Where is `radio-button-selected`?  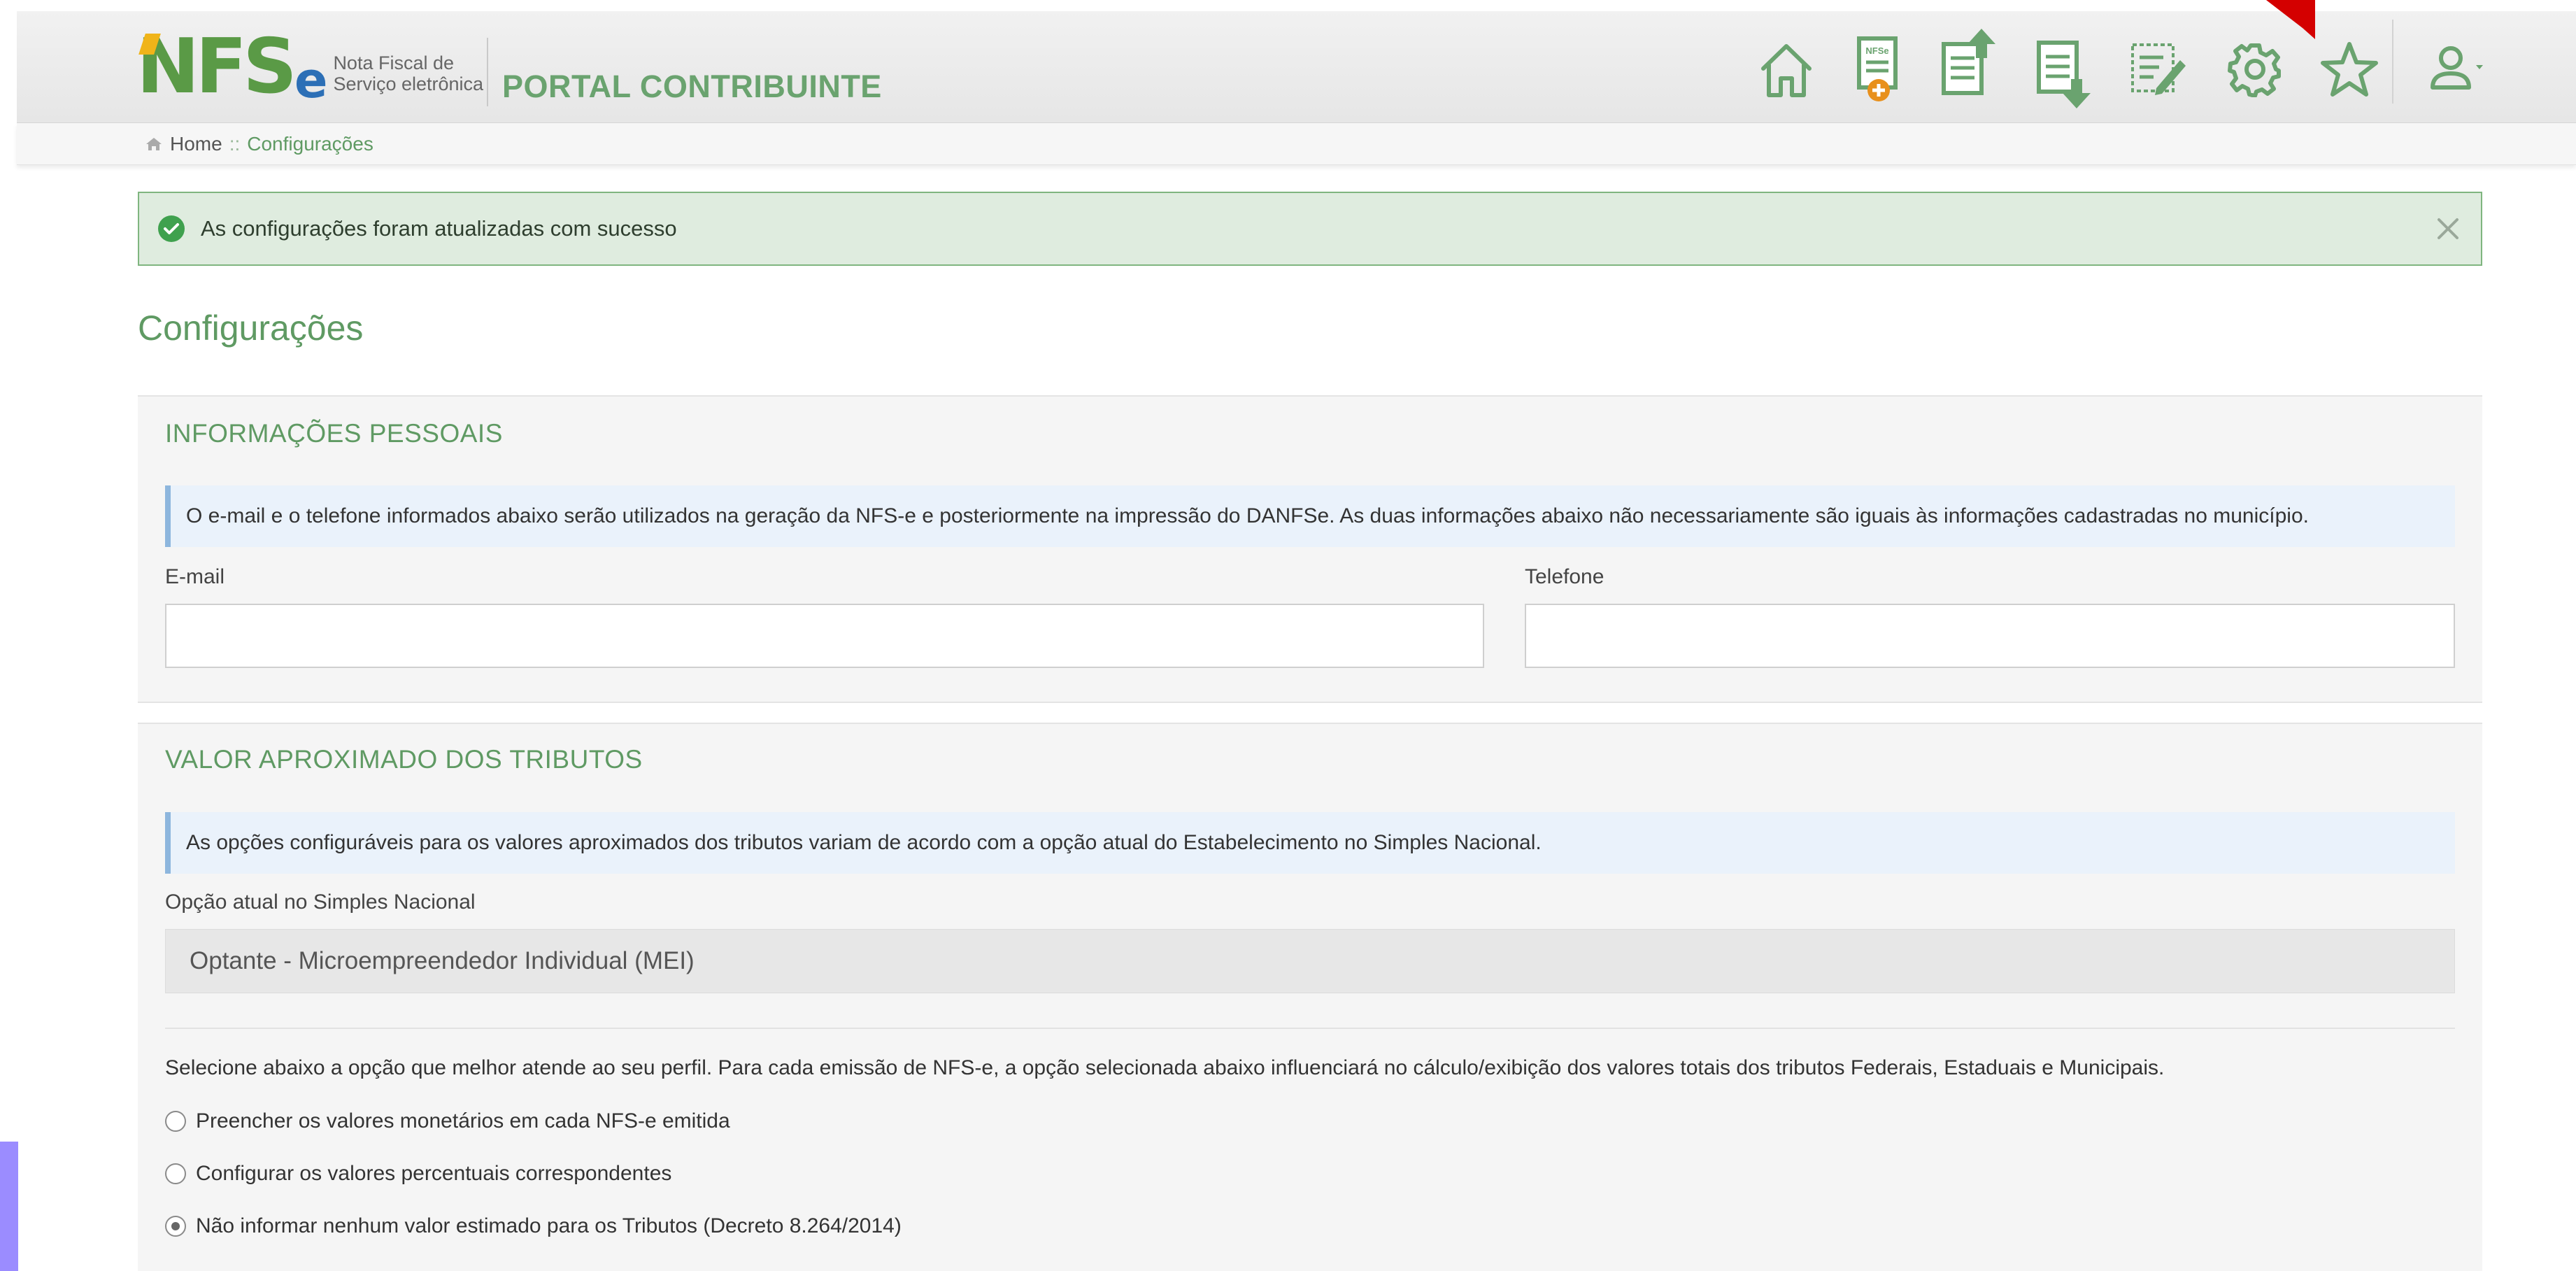 radio-button-selected is located at coordinates (175, 1226).